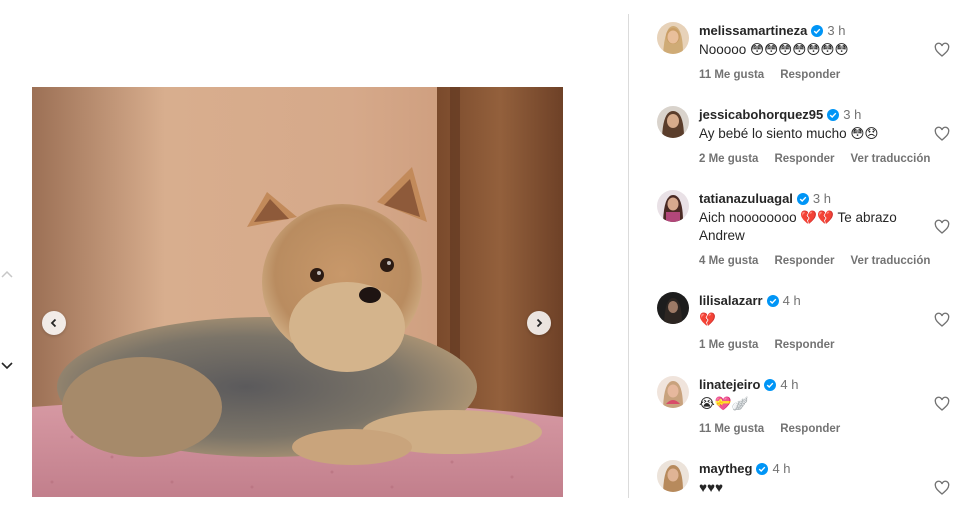  What do you see at coordinates (728, 261) in the screenshot?
I see `comment-likes: 4 Me gusta` at bounding box center [728, 261].